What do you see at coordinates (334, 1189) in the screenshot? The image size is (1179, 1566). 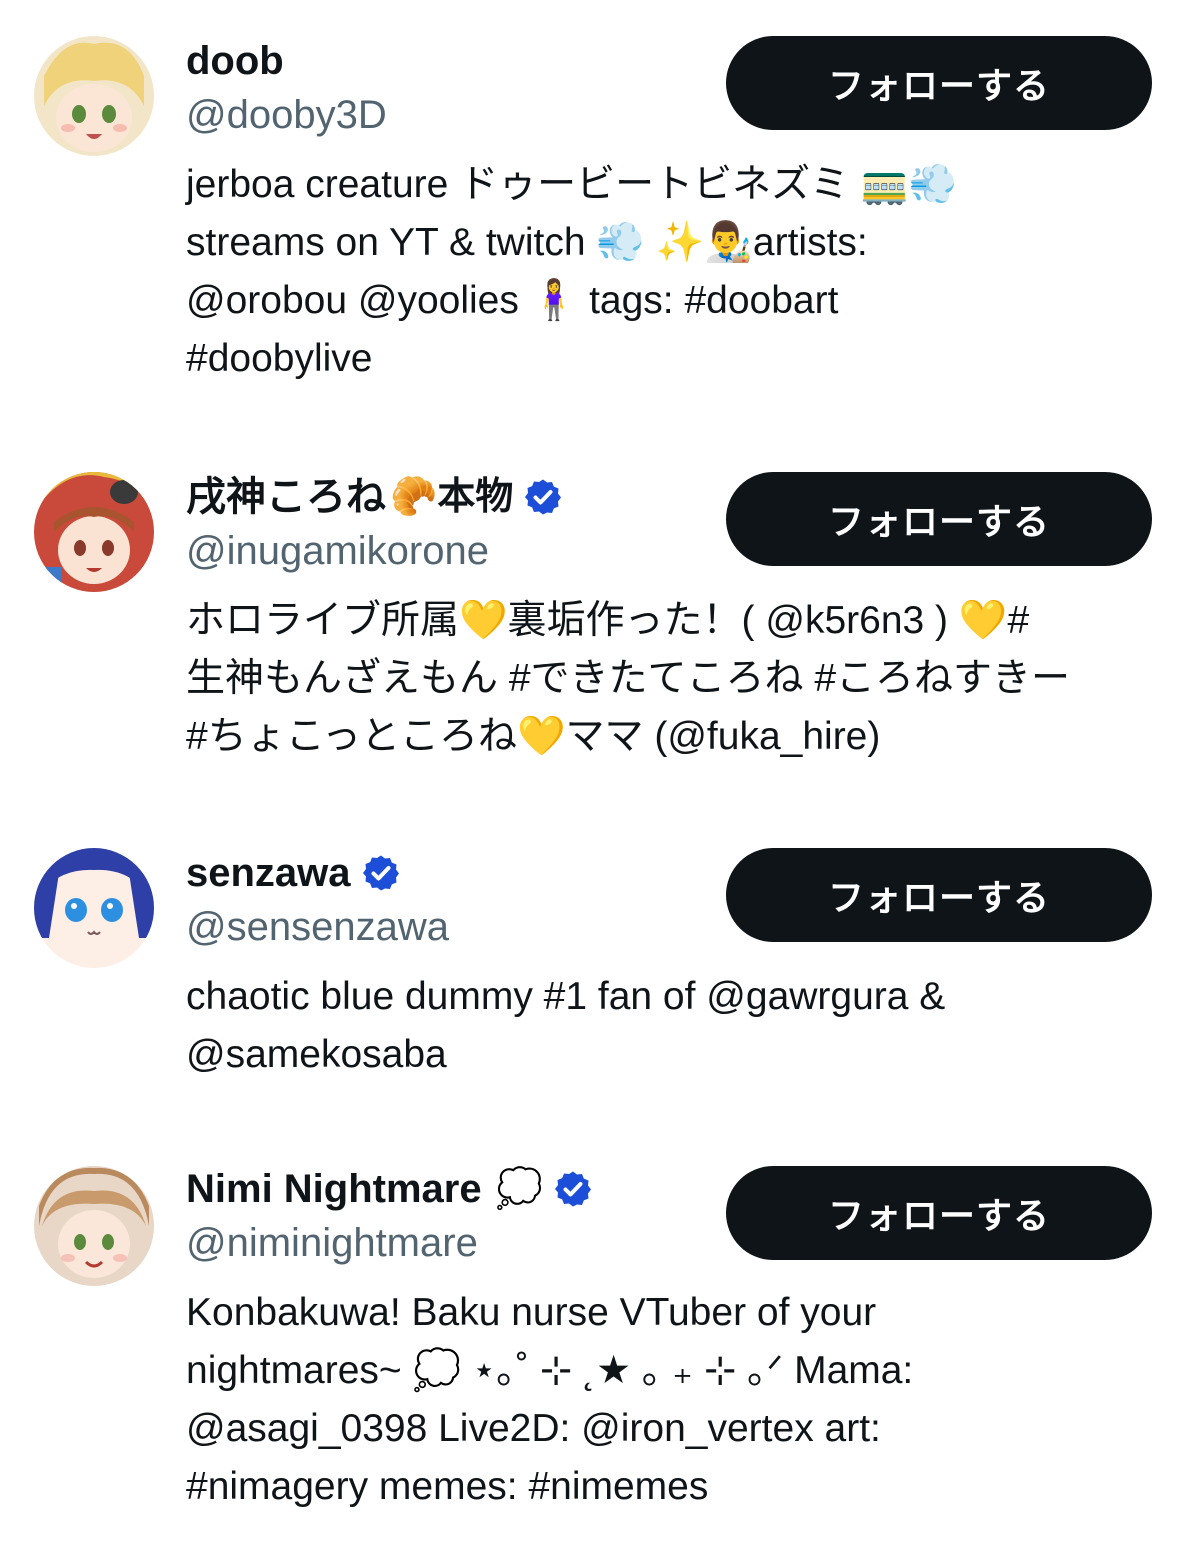 I see `display-name: Nimi Nightmare` at bounding box center [334, 1189].